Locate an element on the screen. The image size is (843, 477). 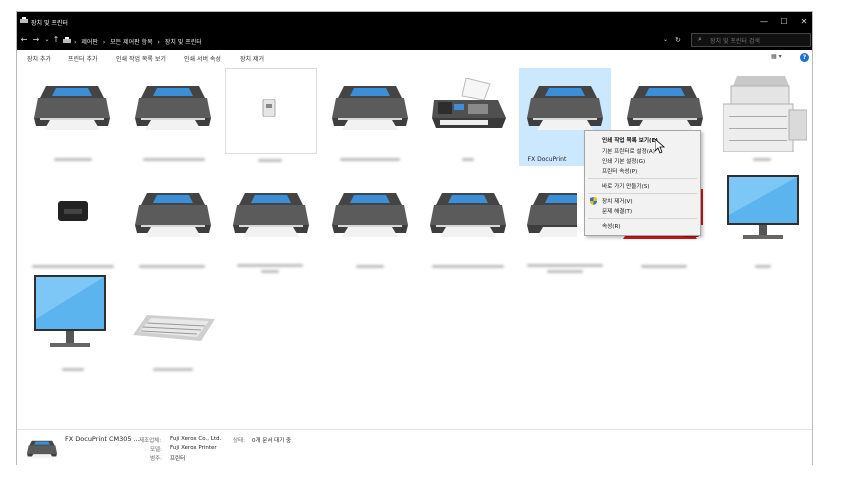
device-logitech-receiver is located at coordinates (72, 224).